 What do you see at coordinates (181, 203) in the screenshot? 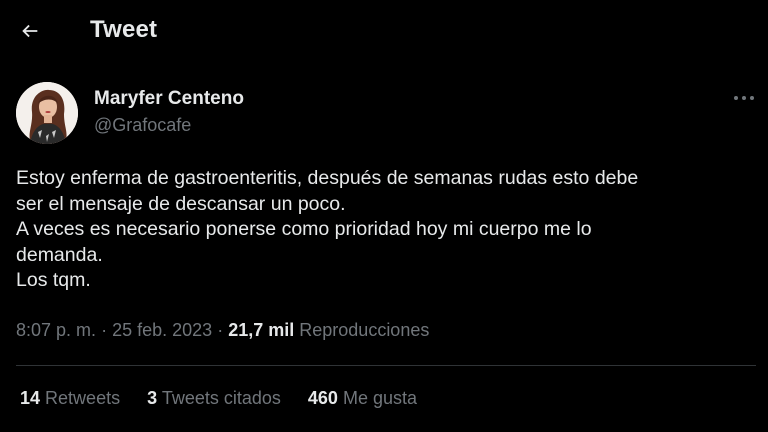
I see `tweet-text-line: ser el mensaje de descansar un poco.` at bounding box center [181, 203].